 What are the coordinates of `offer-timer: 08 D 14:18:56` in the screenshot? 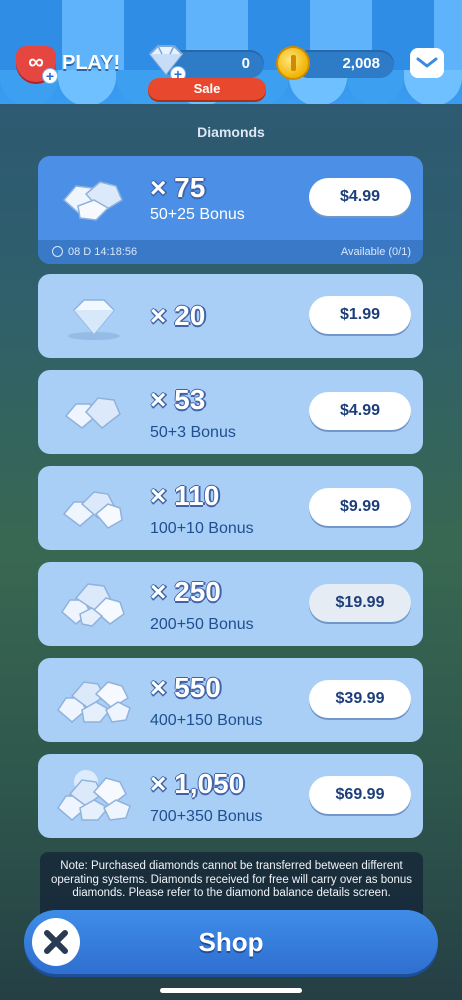 It's located at (94, 252).